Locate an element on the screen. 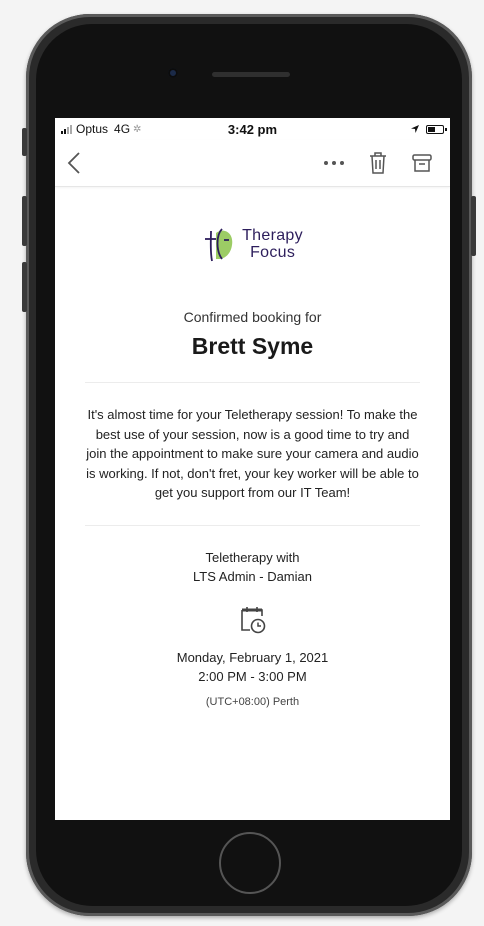 The image size is (484, 926). carrier-name: Optus is located at coordinates (92, 129).